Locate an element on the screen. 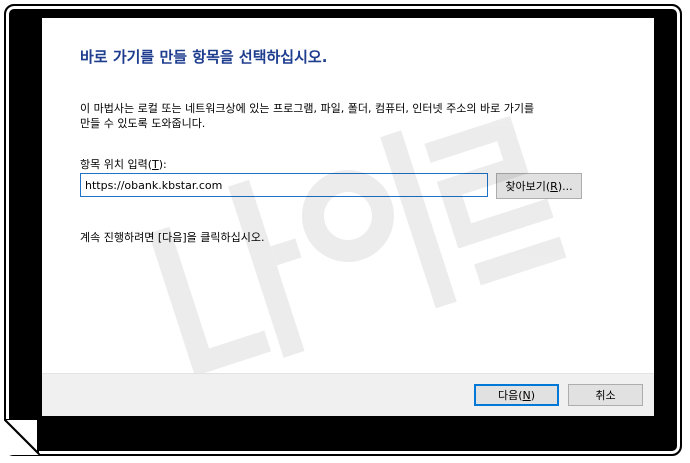  description-line-2: 만들 수 있도록 도와줍니다. is located at coordinates (143, 123).